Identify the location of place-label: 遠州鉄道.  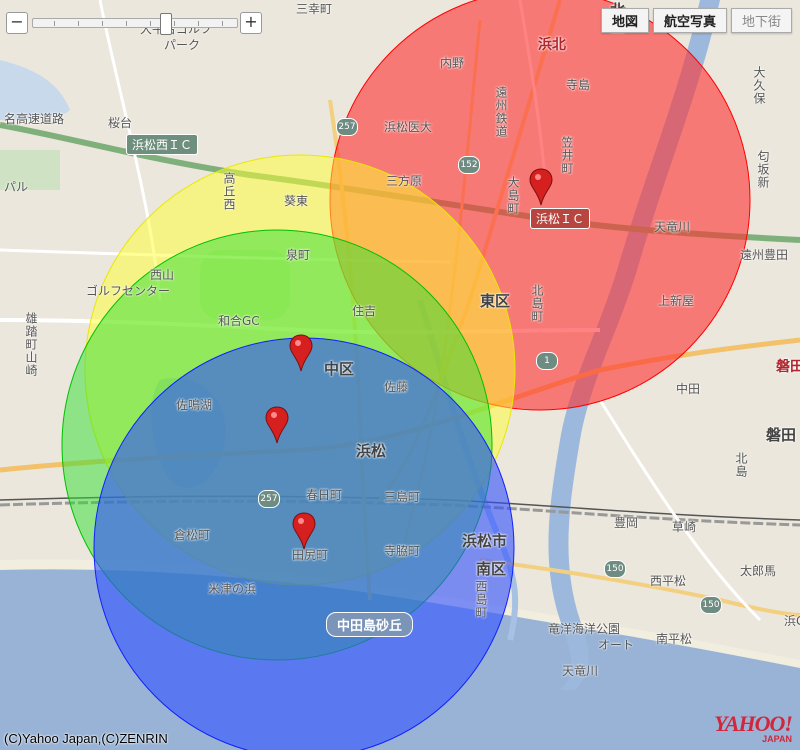
(501, 112).